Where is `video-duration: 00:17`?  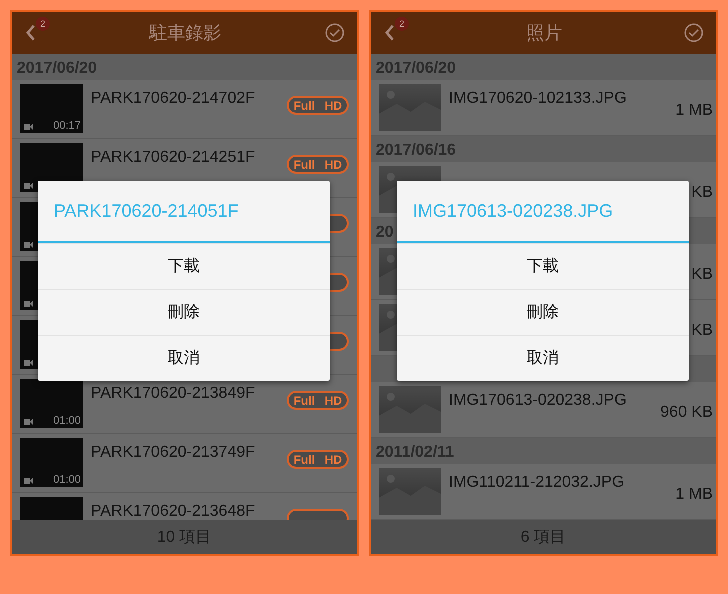
video-duration: 00:17 is located at coordinates (67, 126).